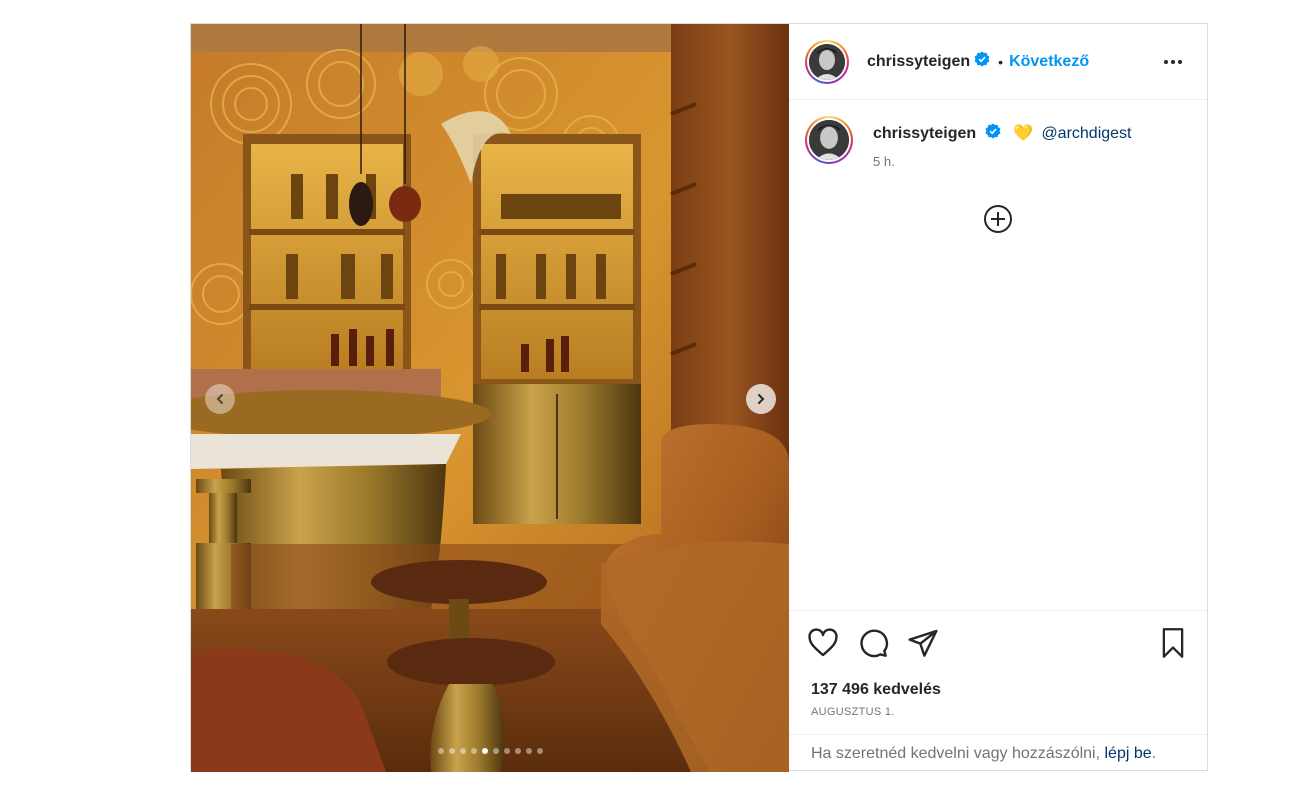 The image size is (1314, 793). I want to click on save-button, so click(1173, 645).